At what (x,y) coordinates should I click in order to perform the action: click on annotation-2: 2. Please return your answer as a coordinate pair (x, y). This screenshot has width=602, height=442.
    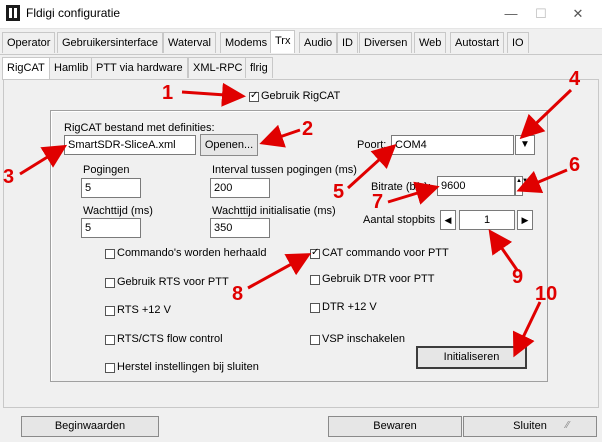
    Looking at the image, I should click on (308, 129).